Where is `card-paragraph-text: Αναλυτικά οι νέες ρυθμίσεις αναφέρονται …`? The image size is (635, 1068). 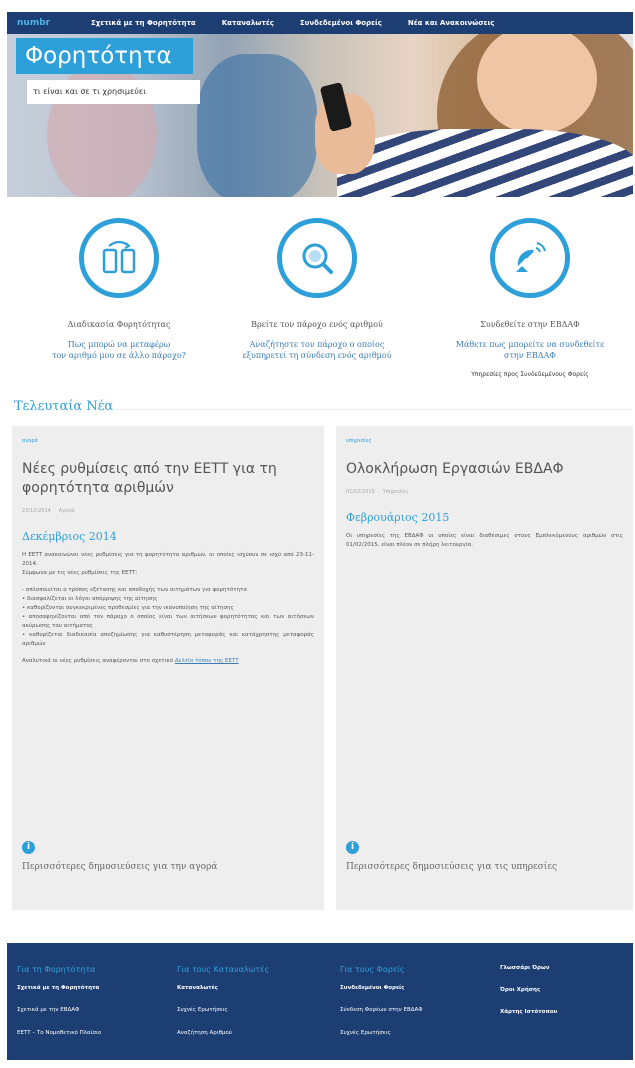
card-paragraph-text: Αναλυτικά οι νέες ρυθμίσεις αναφέρονται … is located at coordinates (98, 661).